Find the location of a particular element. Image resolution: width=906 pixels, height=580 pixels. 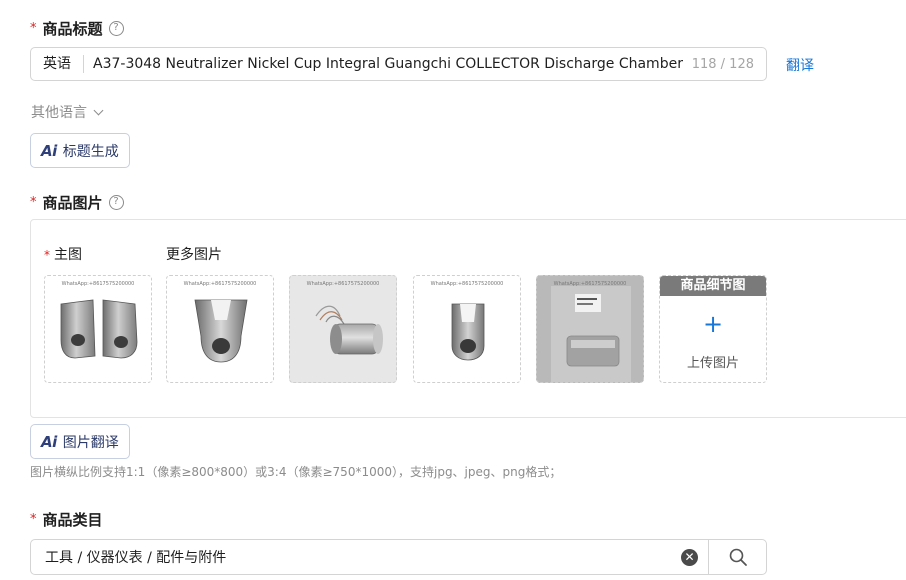

ai-title-generate-label: 标题生成 is located at coordinates (90, 151).